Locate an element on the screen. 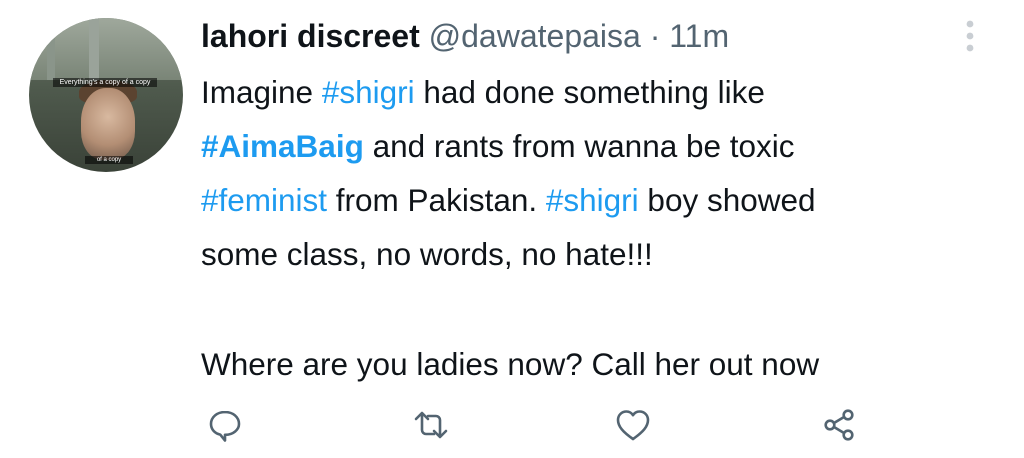  tweet-text-line: some class, no words, no hate!!! is located at coordinates (601, 254).